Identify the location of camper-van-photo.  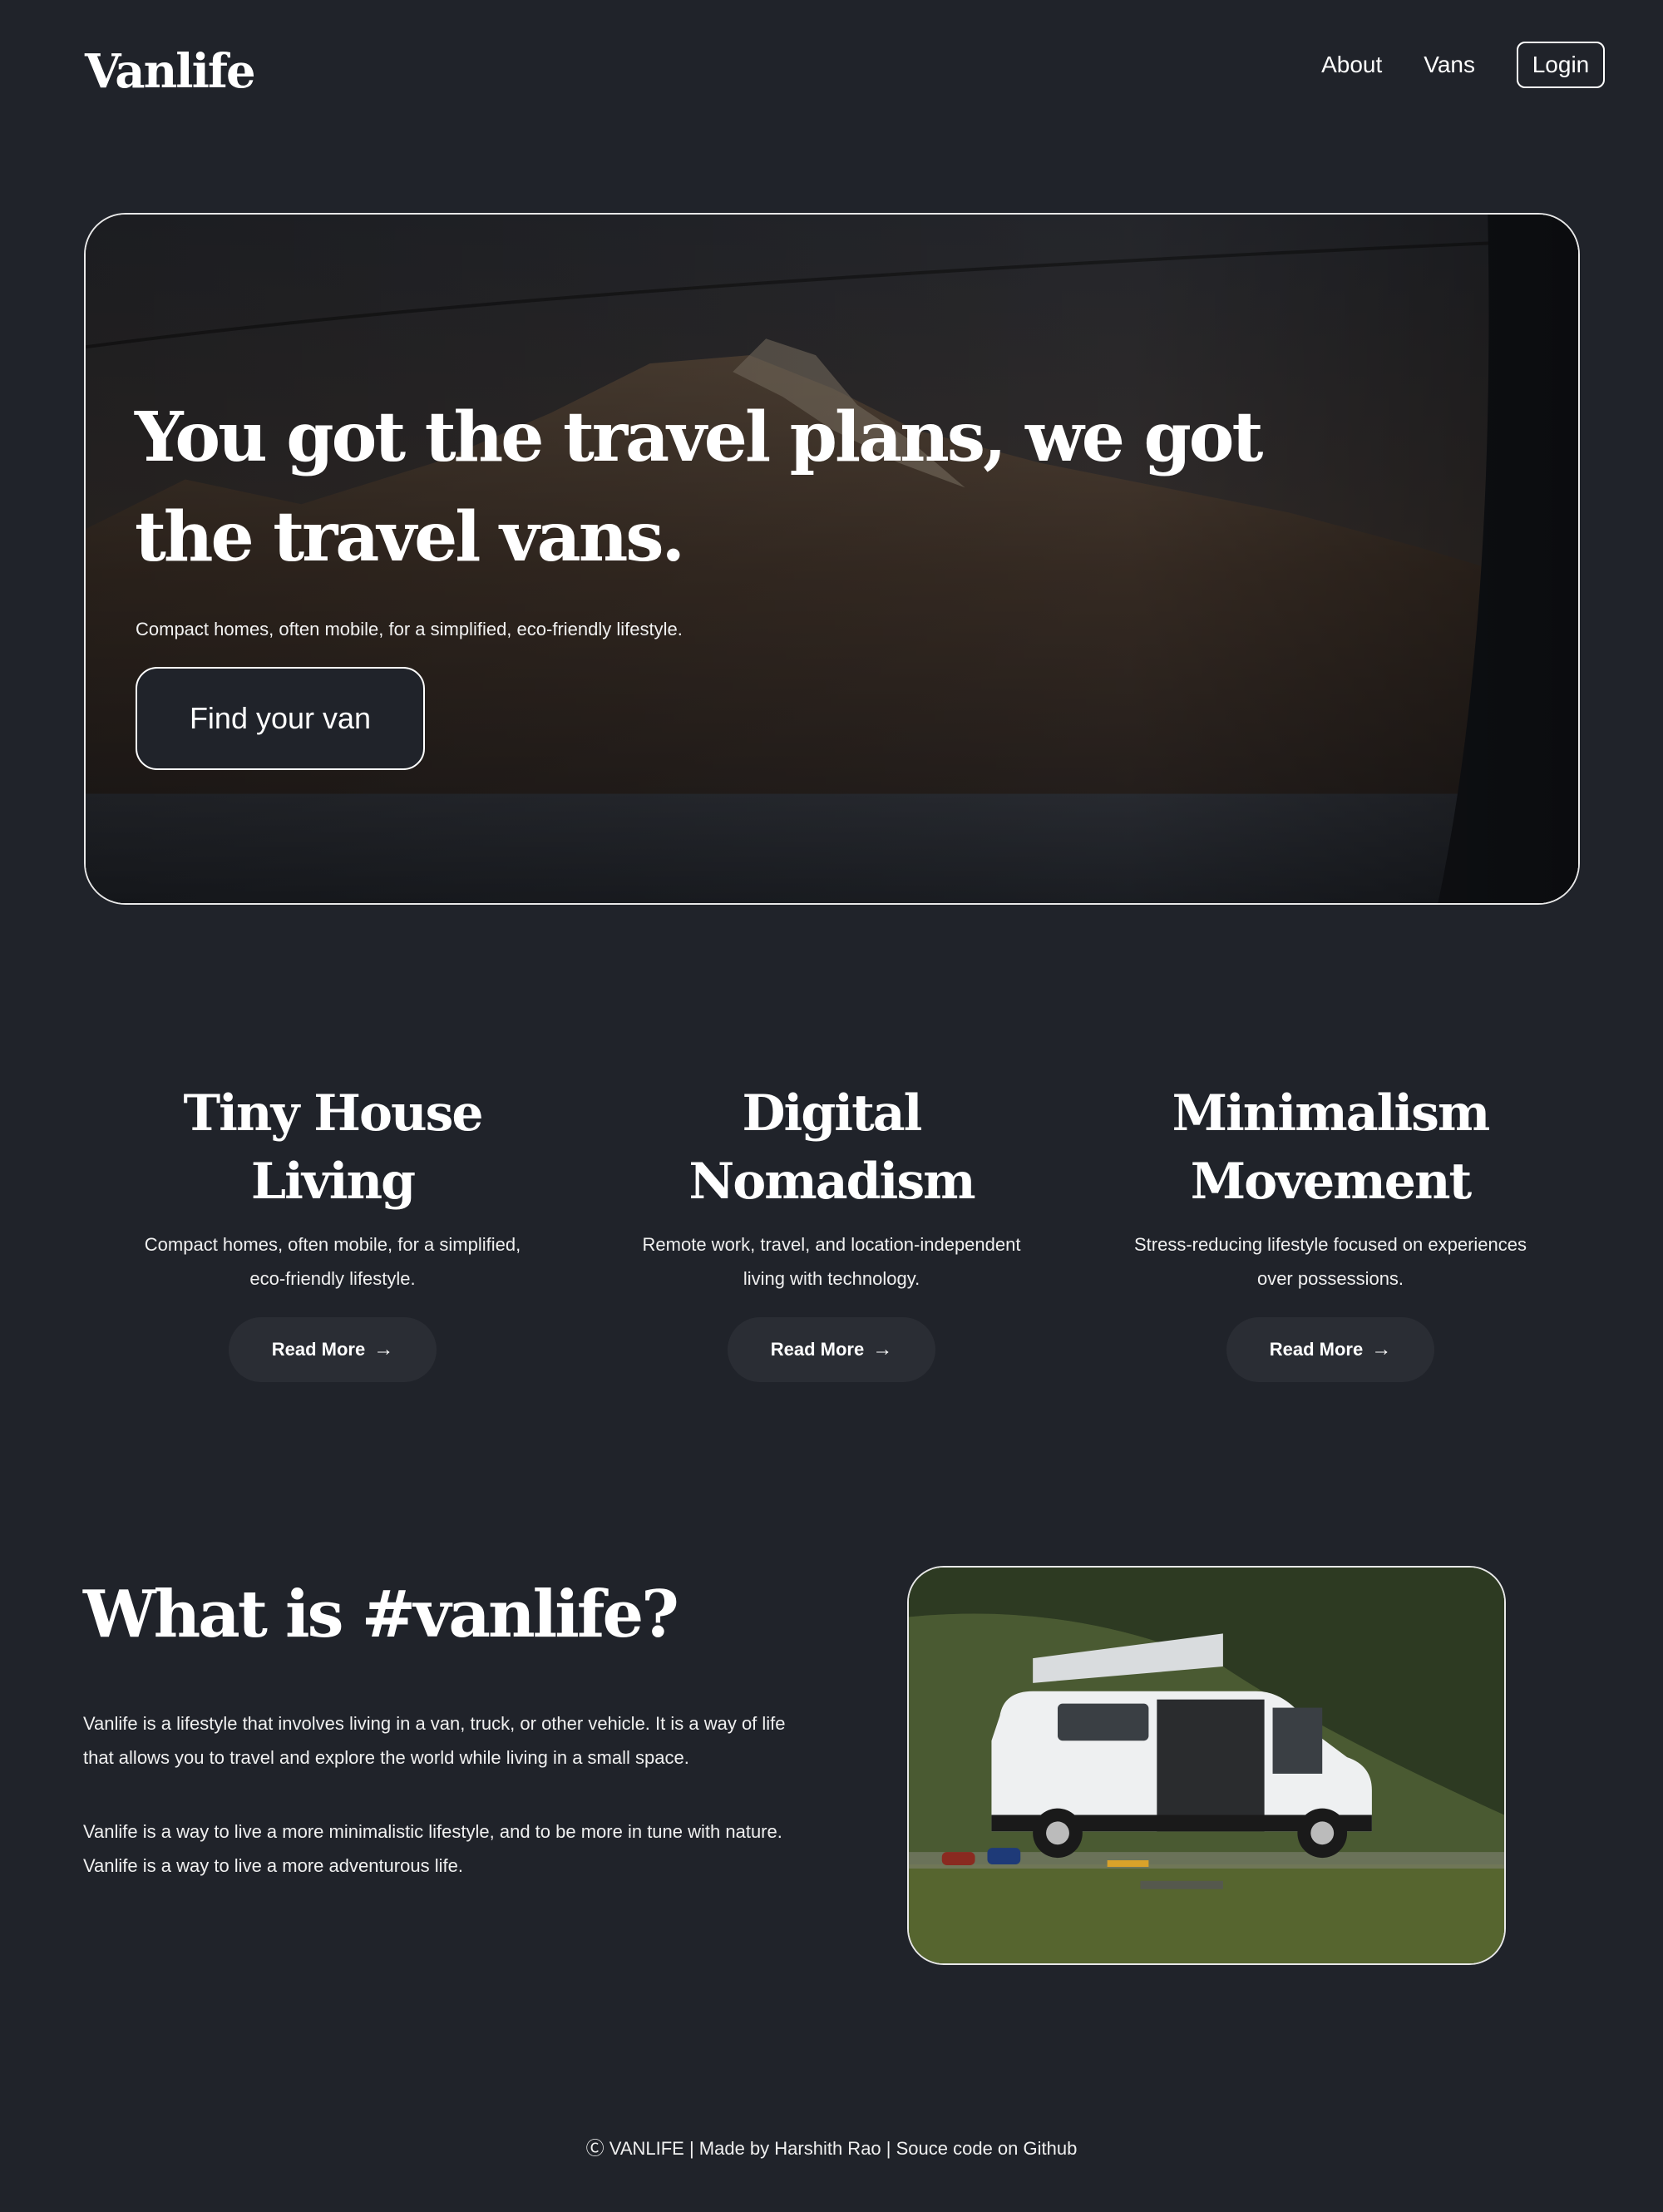
(1206, 1765).